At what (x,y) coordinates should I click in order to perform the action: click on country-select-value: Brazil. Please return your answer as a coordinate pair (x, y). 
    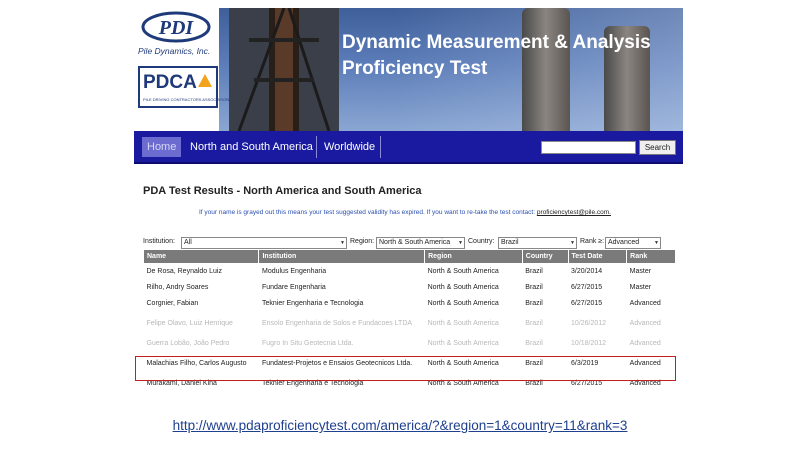
    Looking at the image, I should click on (510, 242).